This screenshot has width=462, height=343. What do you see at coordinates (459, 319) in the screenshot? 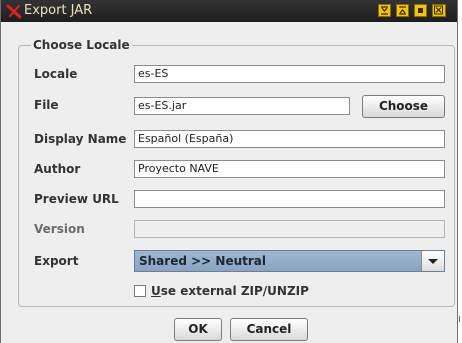
I see `background-edge-mark` at bounding box center [459, 319].